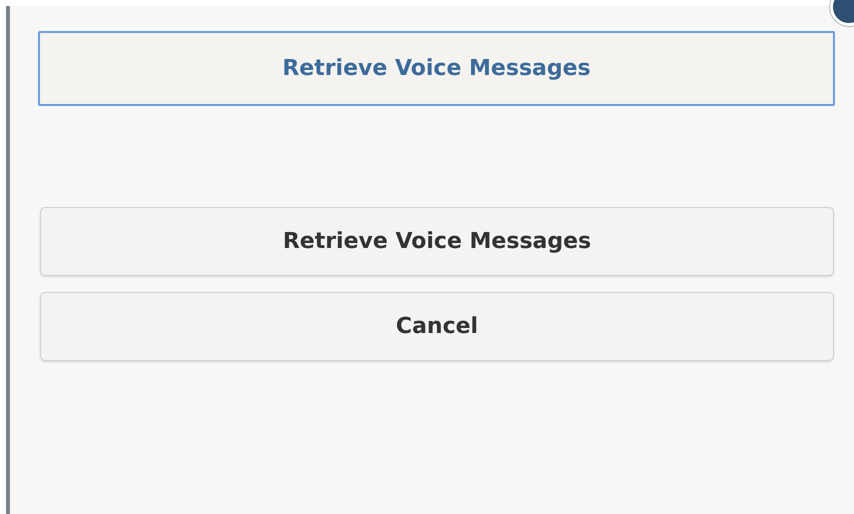  I want to click on cancel-button: Cancel, so click(437, 326).